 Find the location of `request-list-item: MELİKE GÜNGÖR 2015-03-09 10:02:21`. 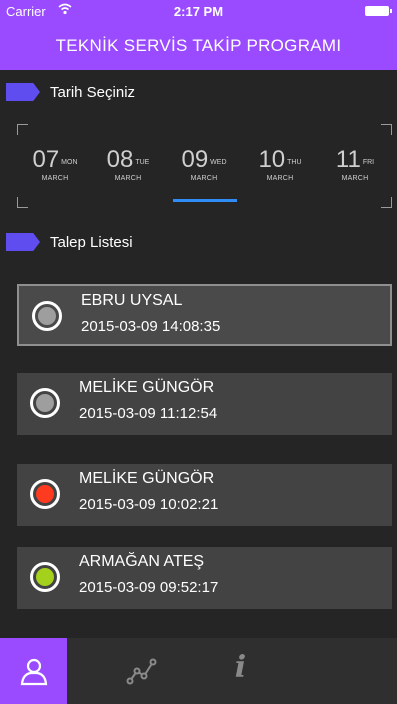

request-list-item: MELİKE GÜNGÖR 2015-03-09 10:02:21 is located at coordinates (204, 495).